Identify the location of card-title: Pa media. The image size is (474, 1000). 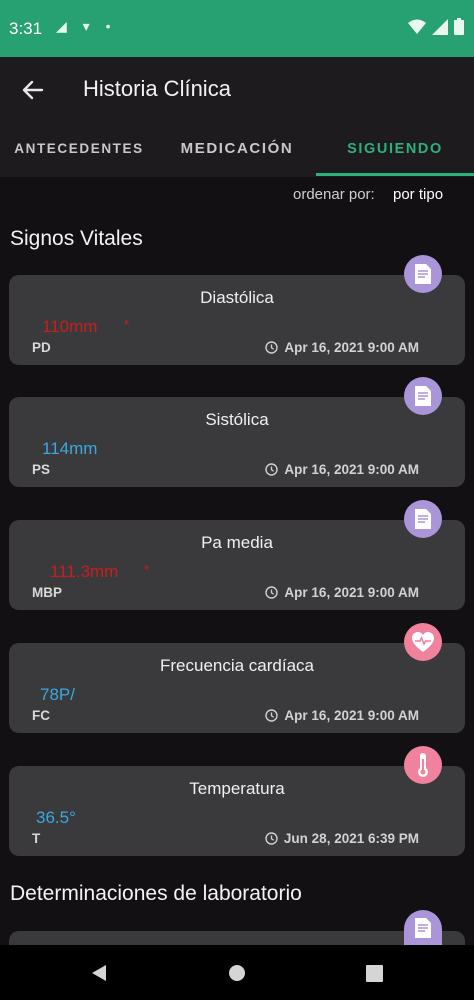
(237, 542).